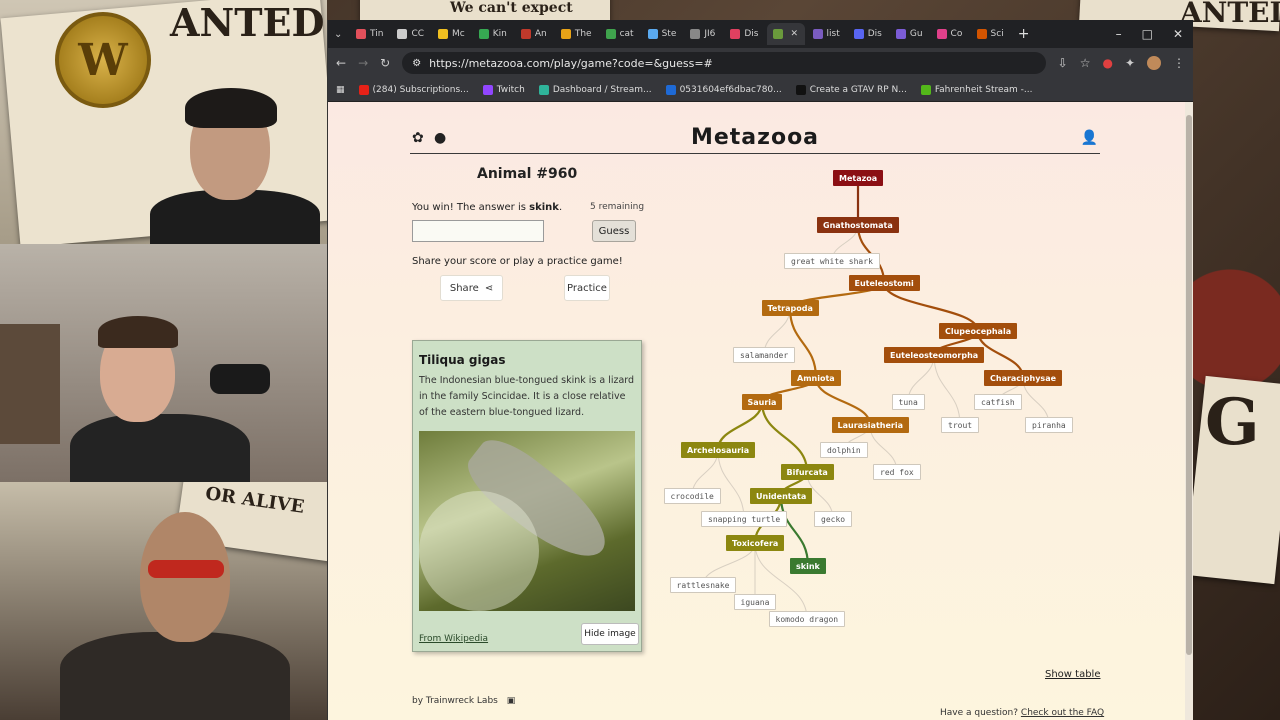 Image resolution: width=1280 pixels, height=720 pixels. What do you see at coordinates (341, 63) in the screenshot?
I see `back-icon: ←` at bounding box center [341, 63].